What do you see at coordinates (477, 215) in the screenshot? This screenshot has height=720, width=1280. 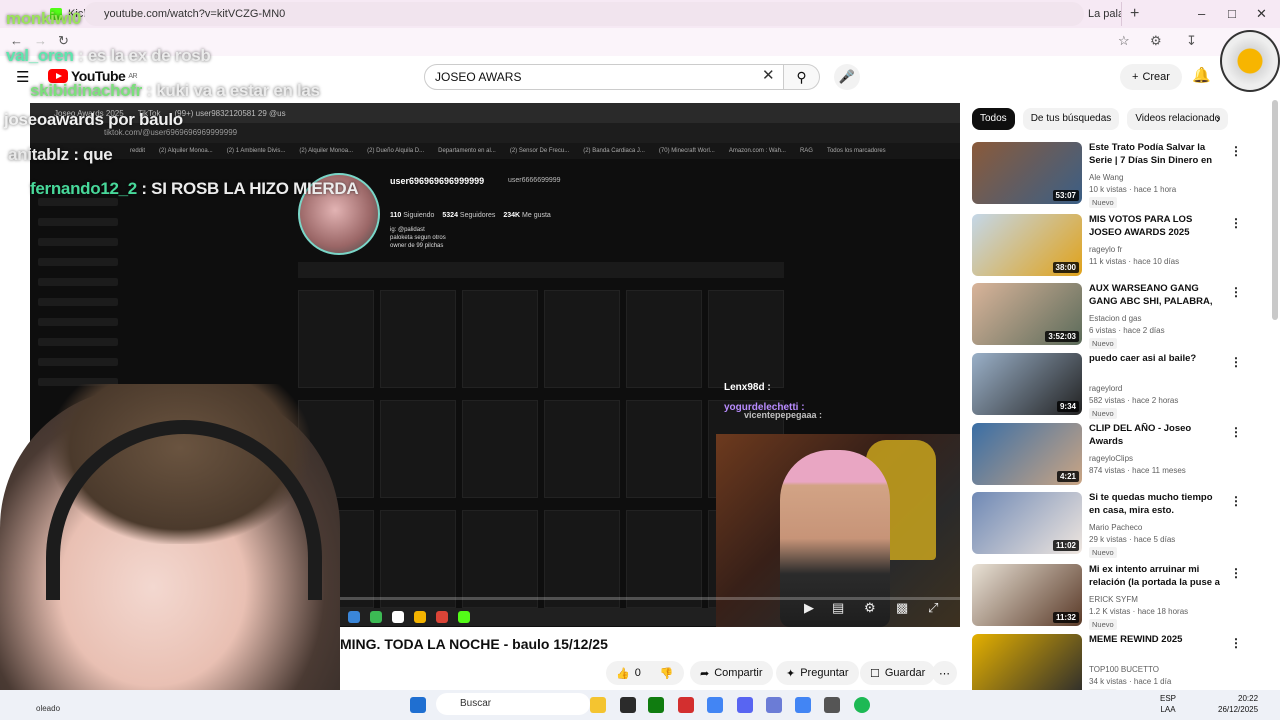 I see `followers-label: Seguidores` at bounding box center [477, 215].